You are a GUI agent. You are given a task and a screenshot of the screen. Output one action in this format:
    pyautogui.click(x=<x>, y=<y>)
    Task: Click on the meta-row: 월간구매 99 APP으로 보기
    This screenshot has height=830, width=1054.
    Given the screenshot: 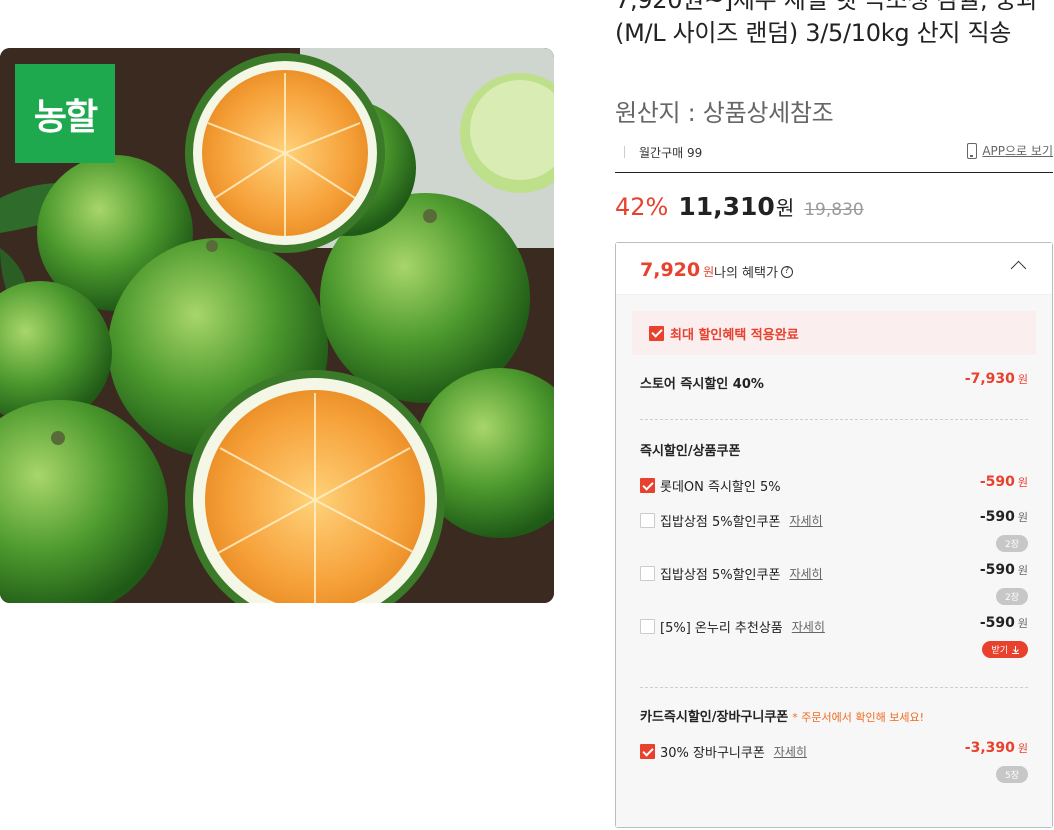 What is the action you would take?
    pyautogui.click(x=834, y=156)
    